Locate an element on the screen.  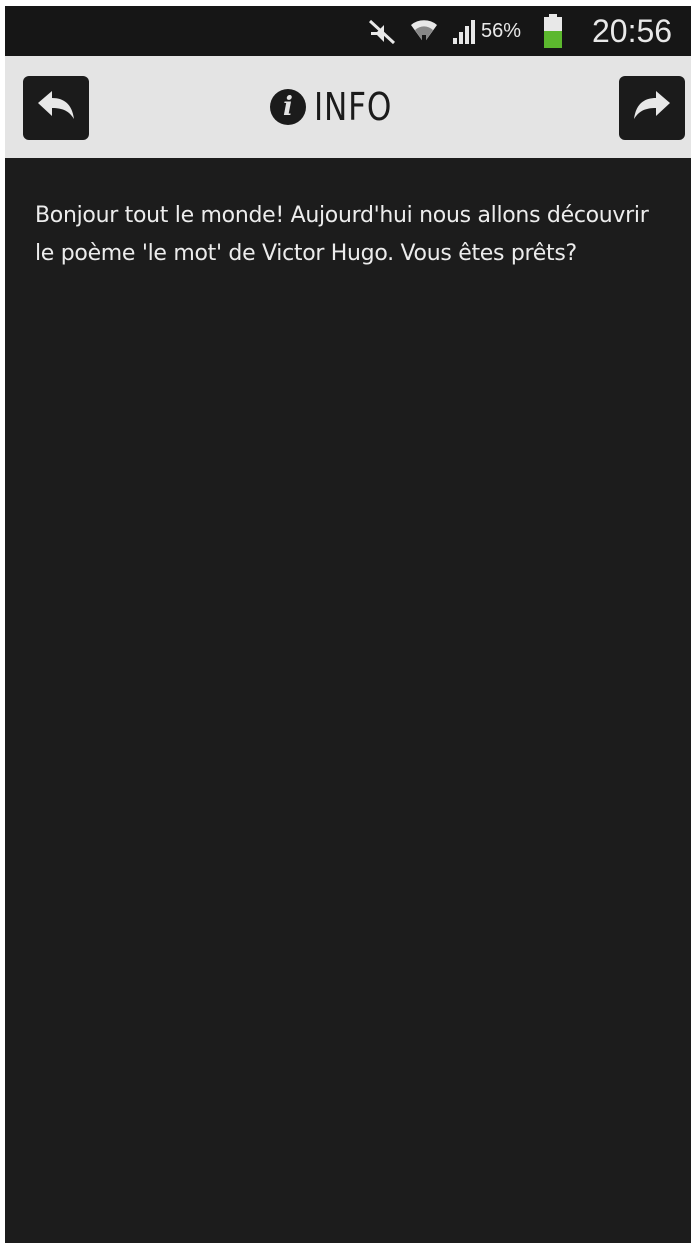
forward-arrow-icon is located at coordinates (652, 108).